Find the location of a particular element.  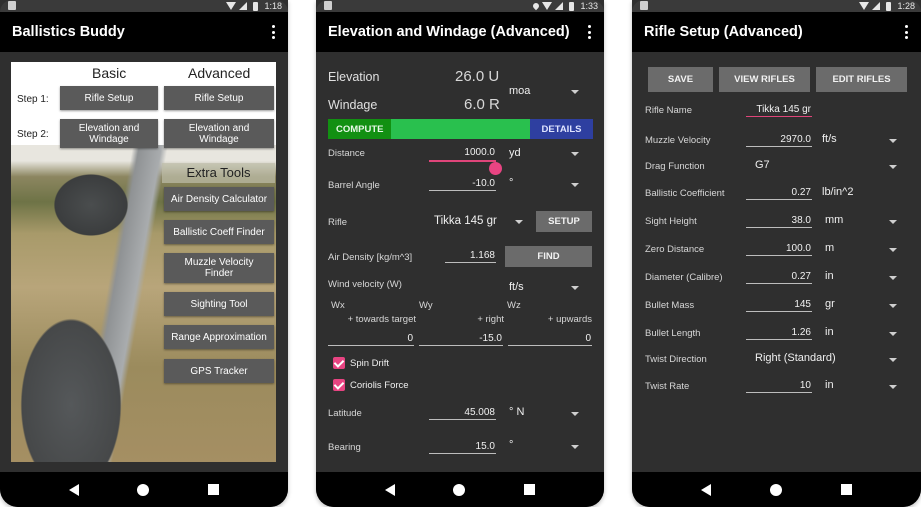

sight-height-input: 38.0 is located at coordinates (779, 221).